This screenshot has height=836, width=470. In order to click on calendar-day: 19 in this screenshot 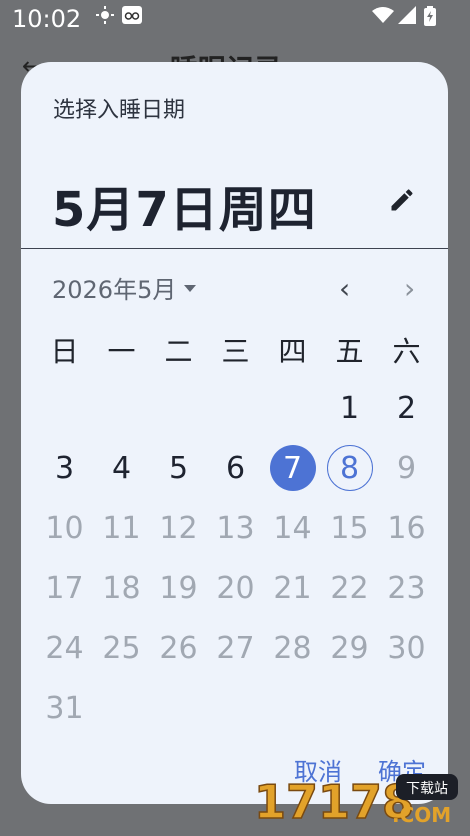, I will do `click(178, 588)`.